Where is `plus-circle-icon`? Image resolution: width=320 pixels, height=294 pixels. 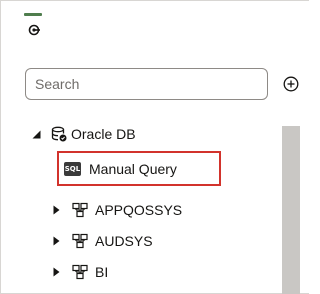 plus-circle-icon is located at coordinates (291, 84).